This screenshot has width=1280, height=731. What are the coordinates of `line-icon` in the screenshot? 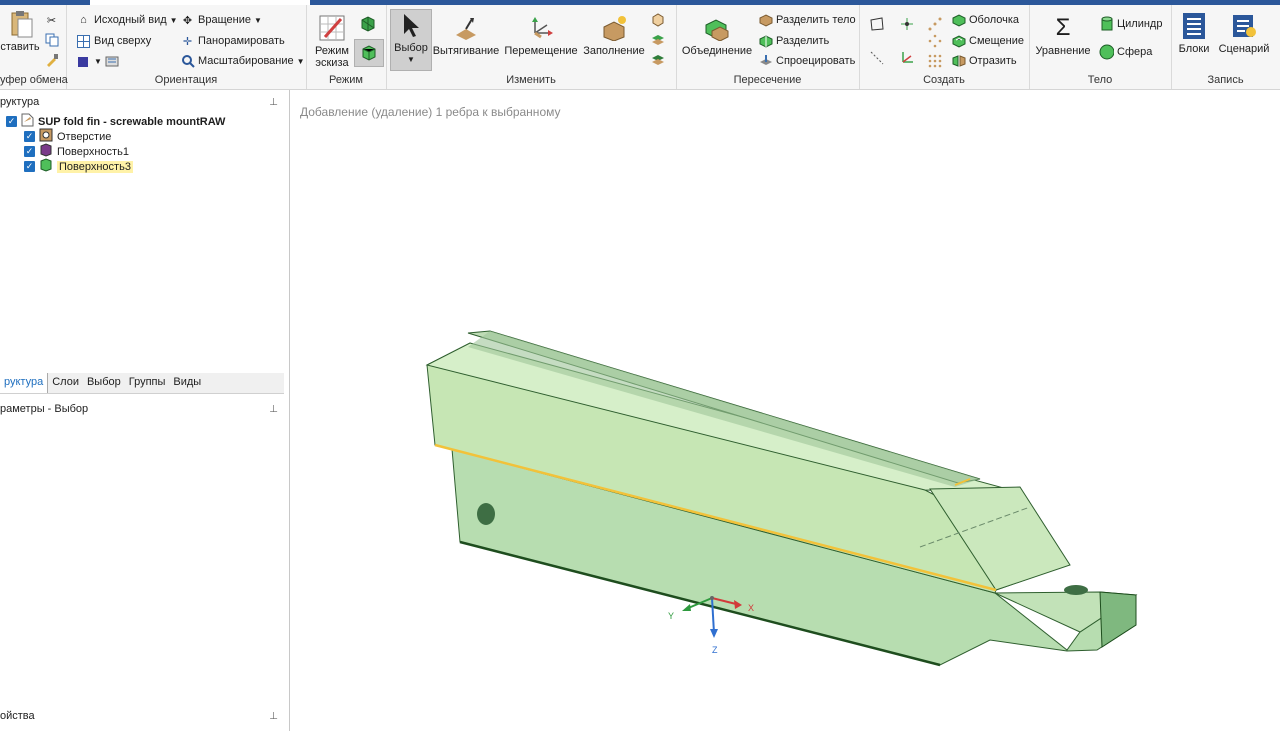 It's located at (876, 58).